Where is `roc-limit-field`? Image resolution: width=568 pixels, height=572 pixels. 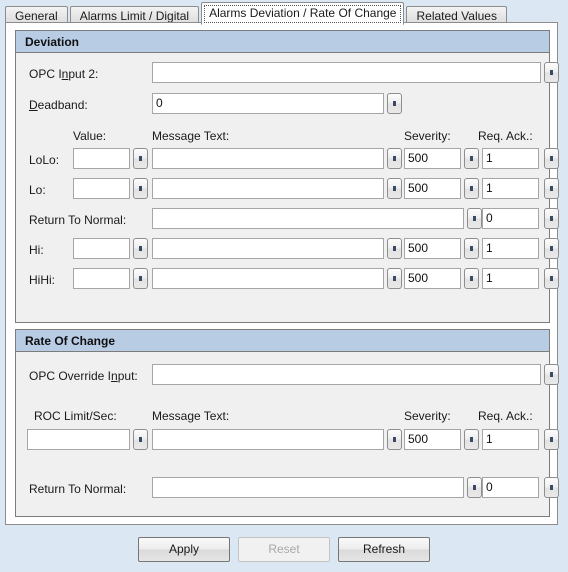 roc-limit-field is located at coordinates (78, 439).